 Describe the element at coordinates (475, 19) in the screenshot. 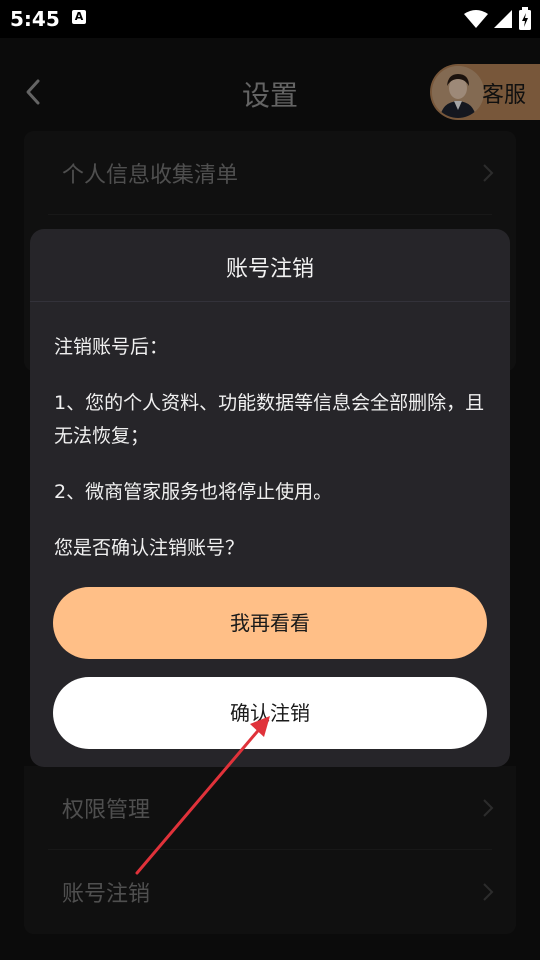

I see `wifi-icon` at that location.